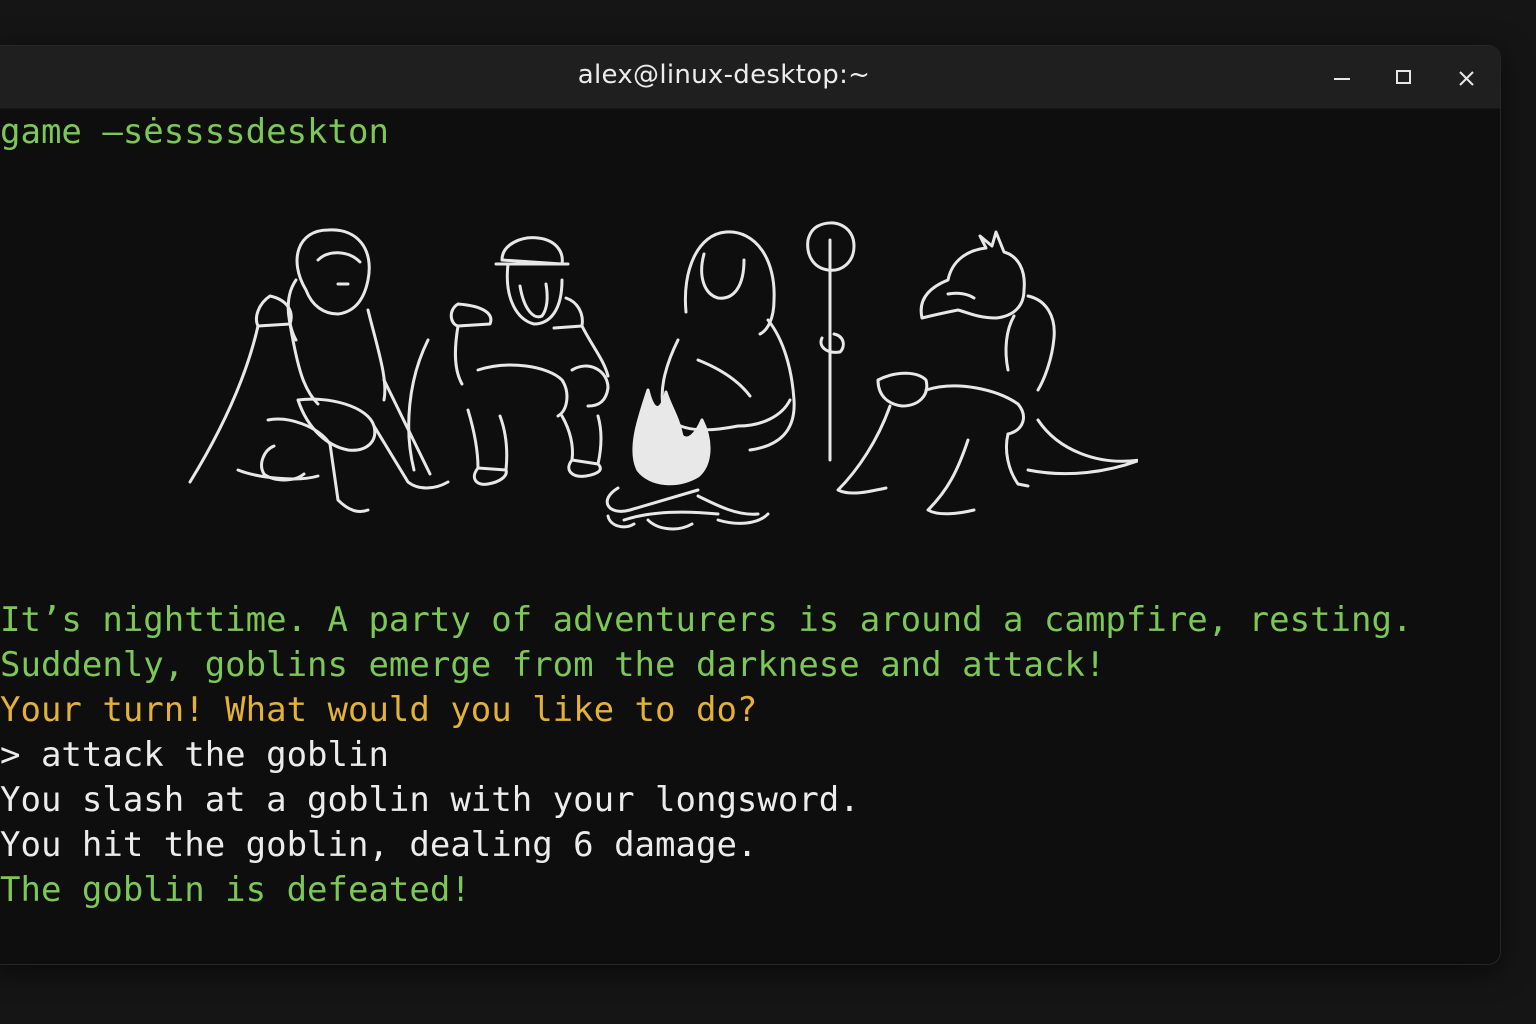 This screenshot has height=1024, width=1536. Describe the element at coordinates (319, 371) in the screenshot. I see `elf-ranger-figure` at that location.